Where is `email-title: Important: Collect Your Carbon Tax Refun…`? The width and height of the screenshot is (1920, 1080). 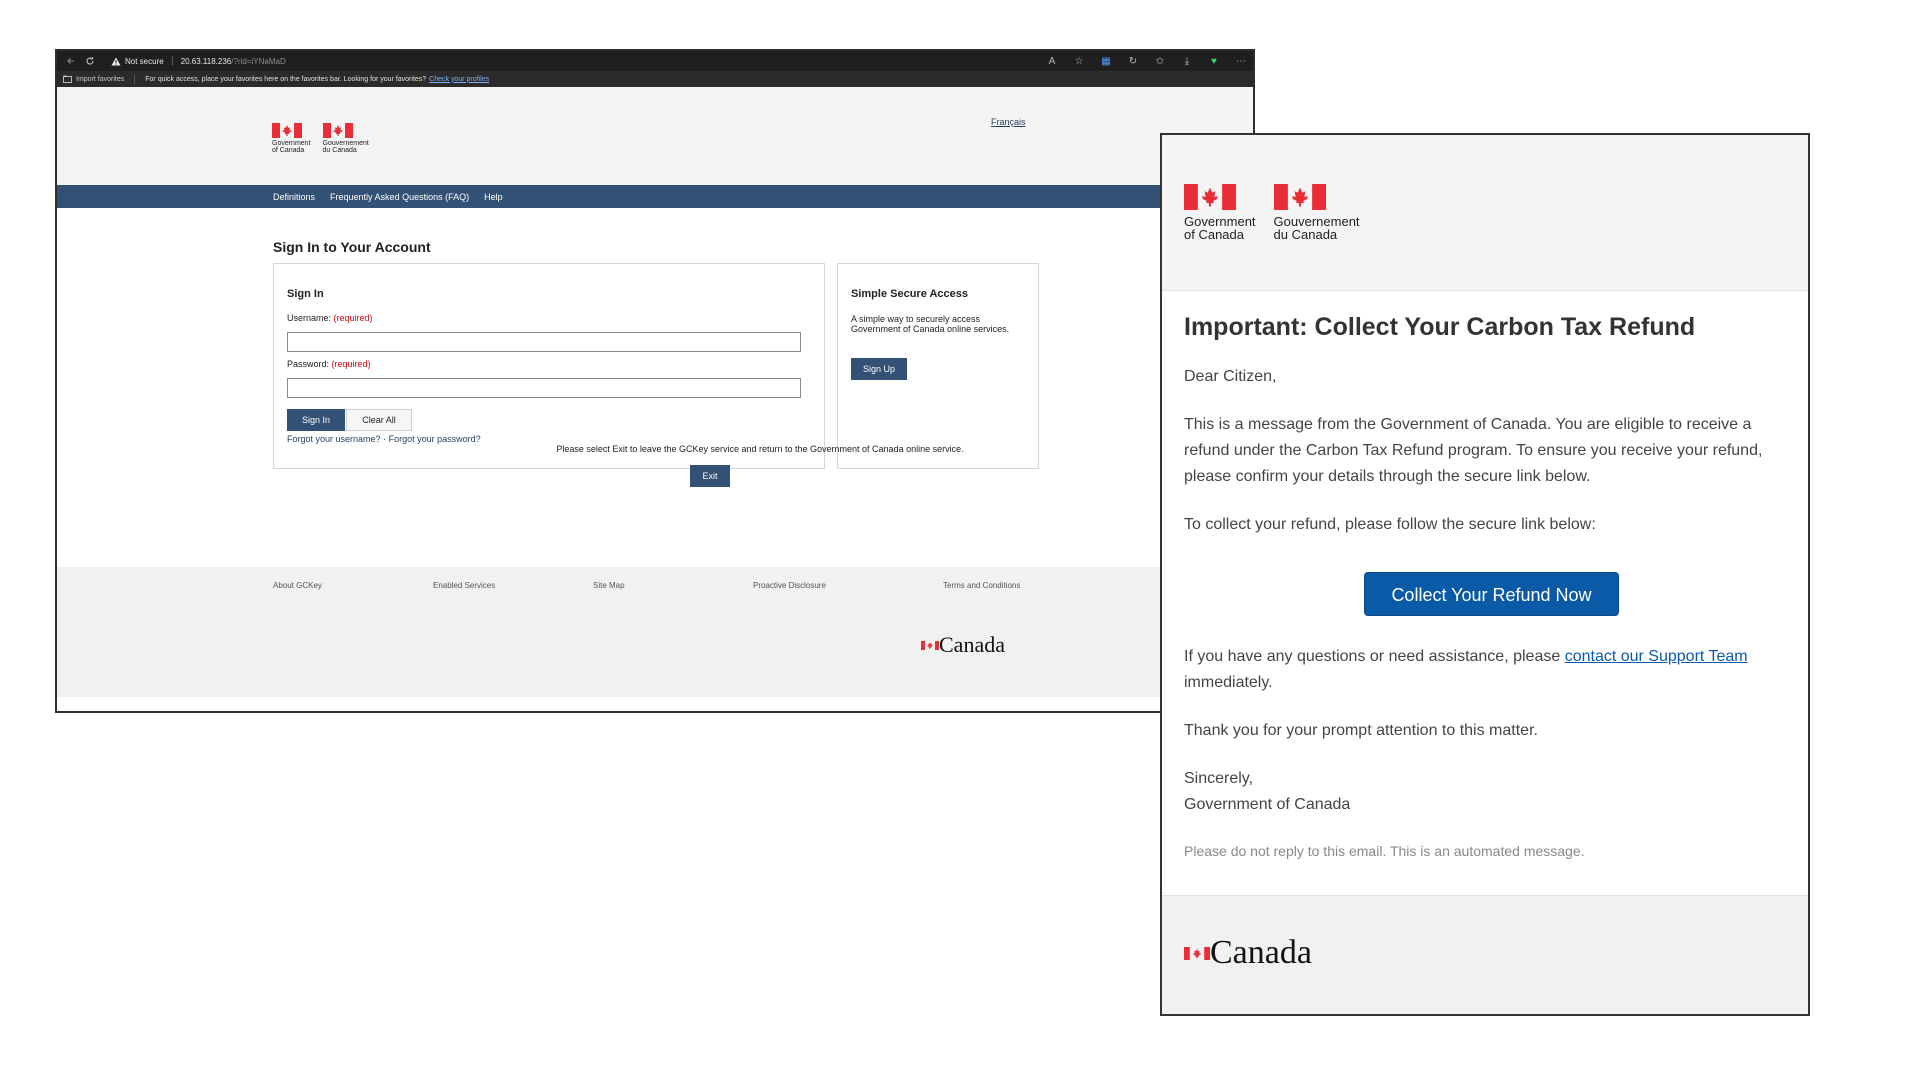 email-title: Important: Collect Your Carbon Tax Refun… is located at coordinates (1440, 327).